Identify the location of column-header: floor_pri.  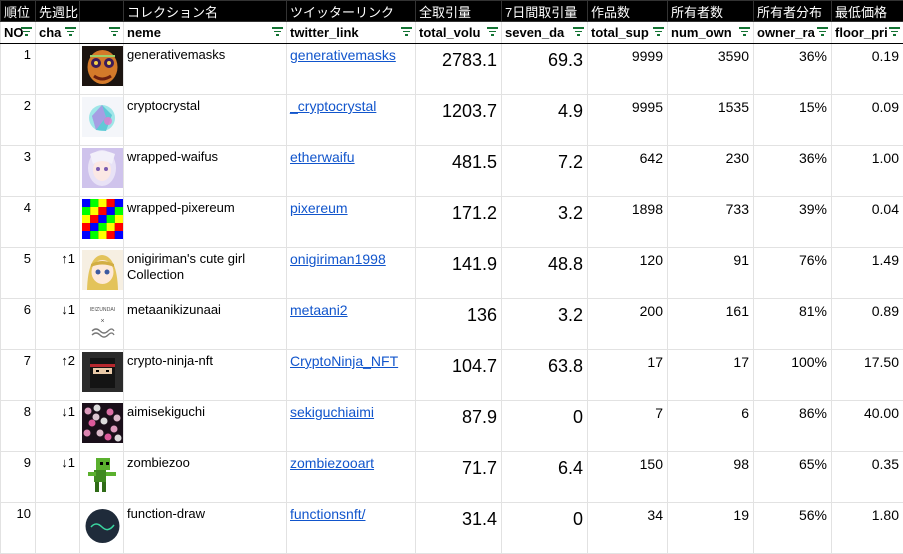
(867, 33).